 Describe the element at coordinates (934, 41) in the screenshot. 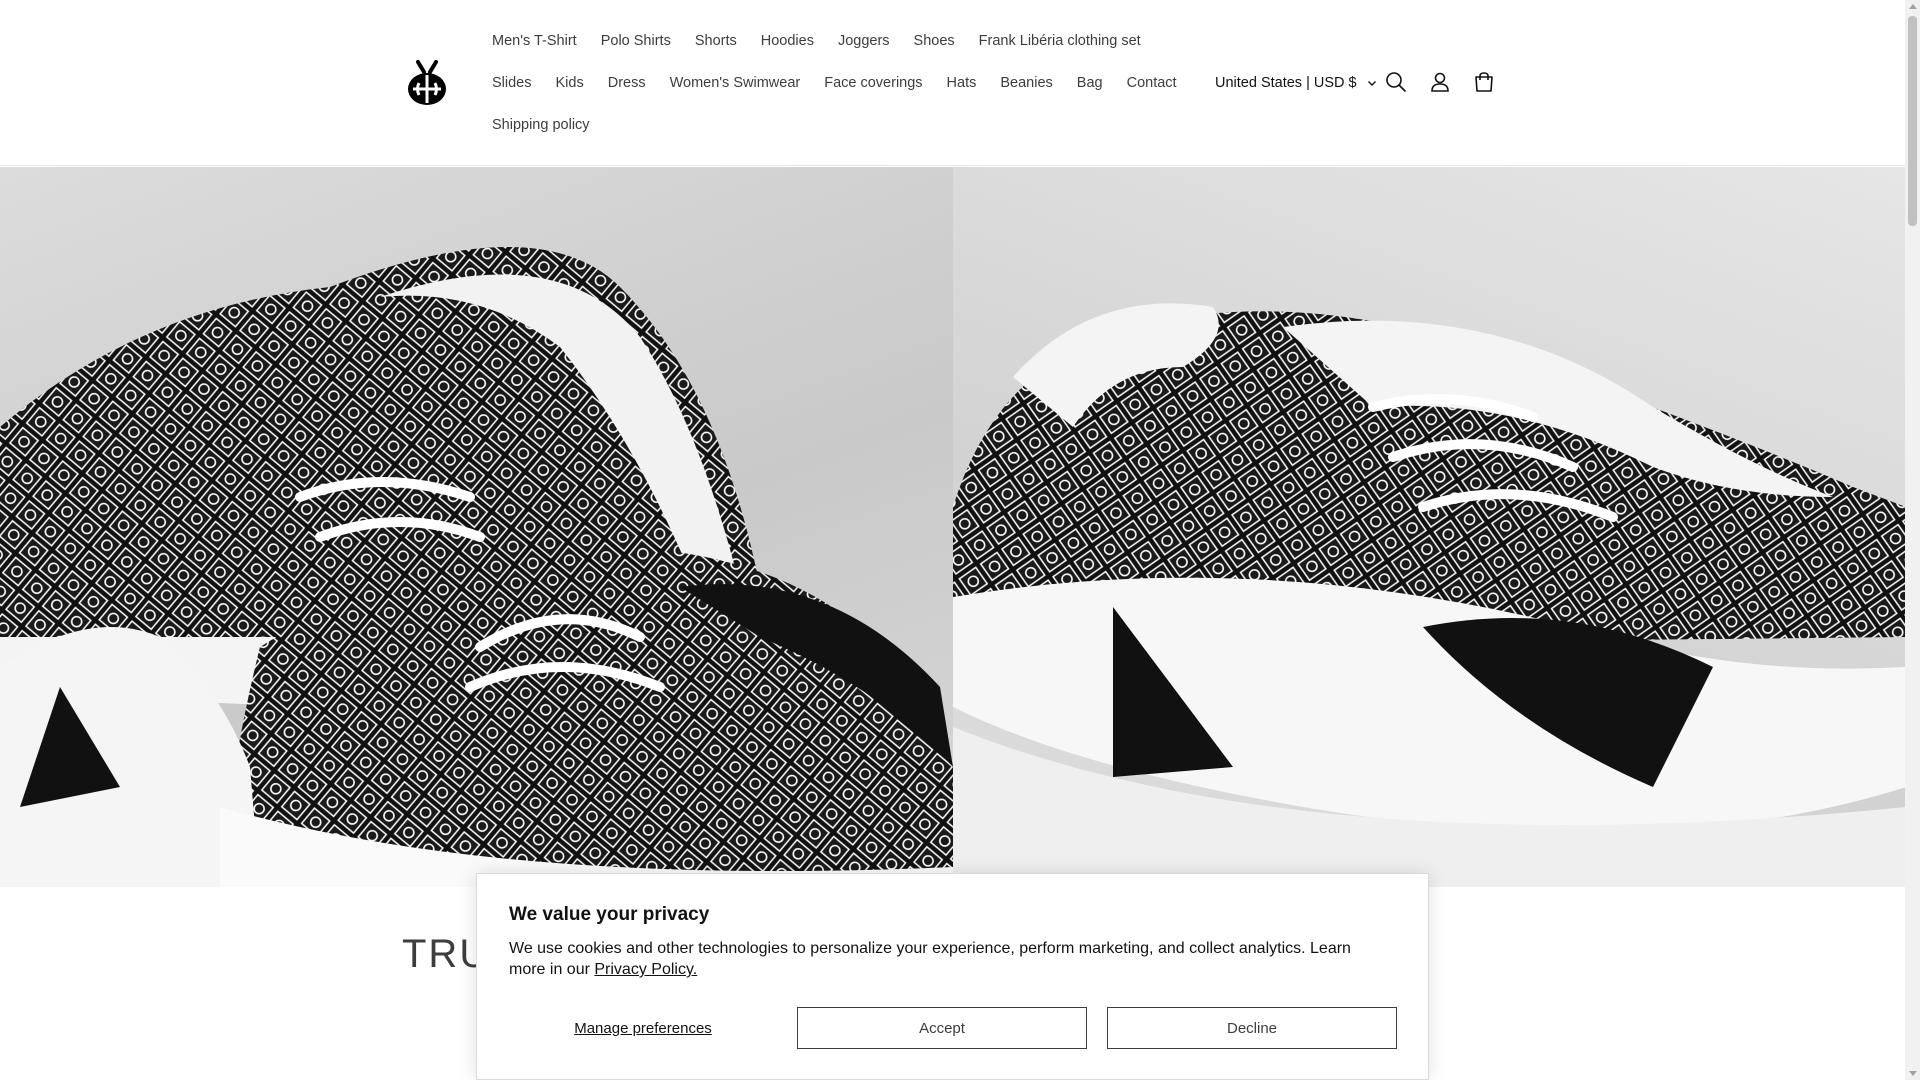

I see `nav-link-shoes: Shoes` at that location.